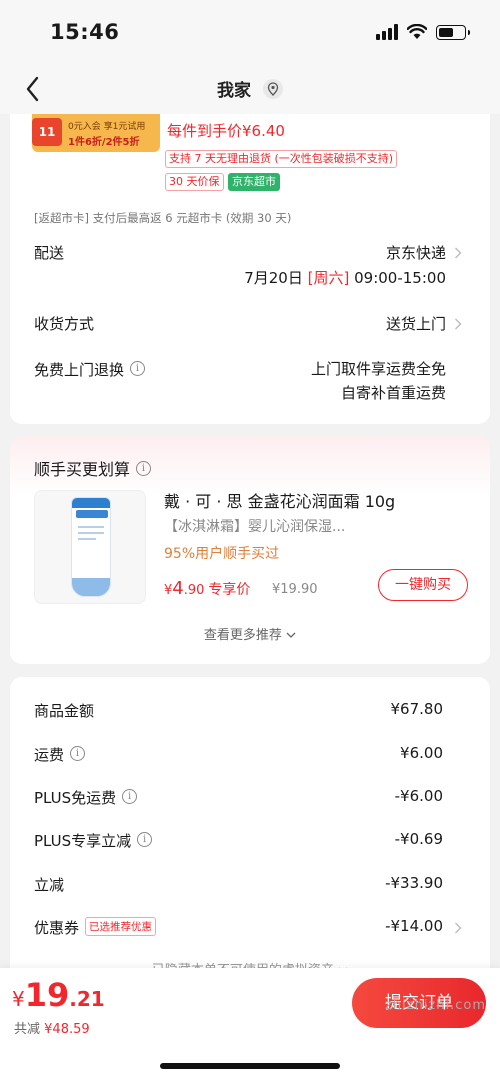 The image size is (500, 1081). I want to click on summary-value-instant-discount: -¥33.90, so click(414, 883).